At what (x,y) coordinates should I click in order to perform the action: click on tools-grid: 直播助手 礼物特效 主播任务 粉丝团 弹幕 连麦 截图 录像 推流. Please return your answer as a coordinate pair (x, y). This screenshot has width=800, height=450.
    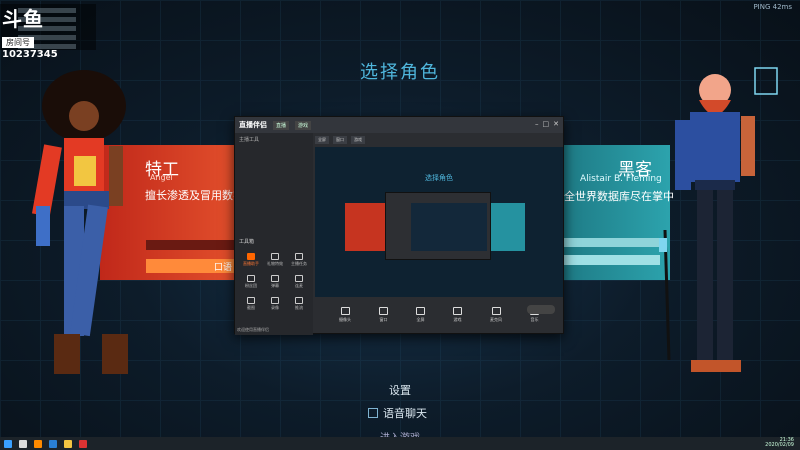
    Looking at the image, I should click on (275, 282).